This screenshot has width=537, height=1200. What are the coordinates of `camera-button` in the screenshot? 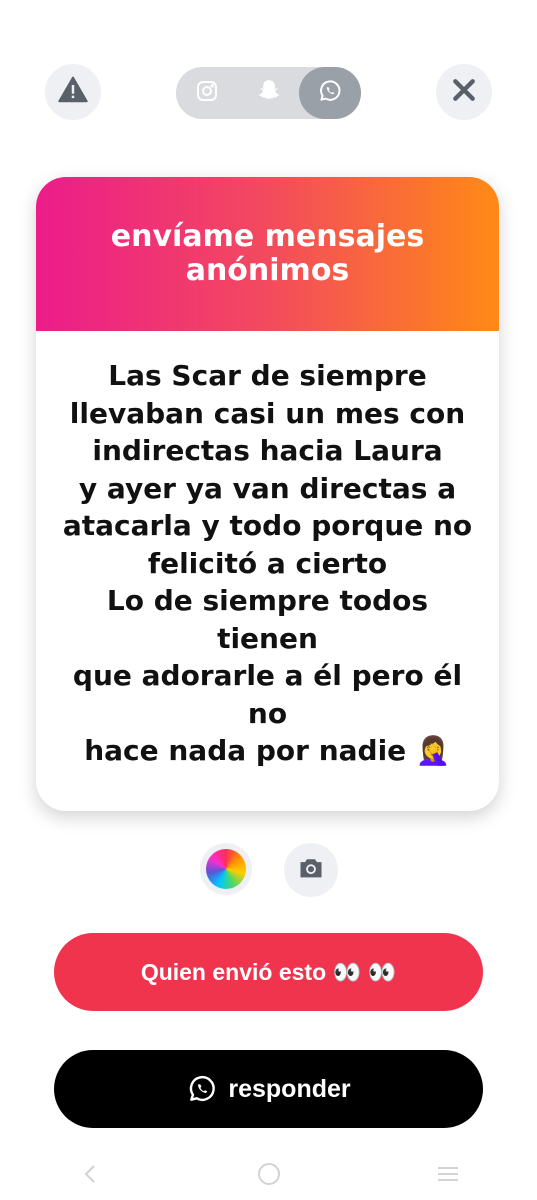 It's located at (311, 870).